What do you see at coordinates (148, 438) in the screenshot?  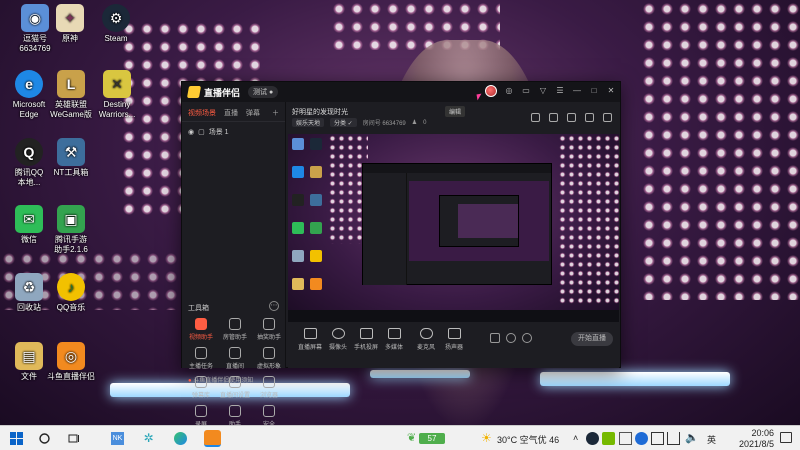 I see `bluestar-app-icon: ✲` at bounding box center [148, 438].